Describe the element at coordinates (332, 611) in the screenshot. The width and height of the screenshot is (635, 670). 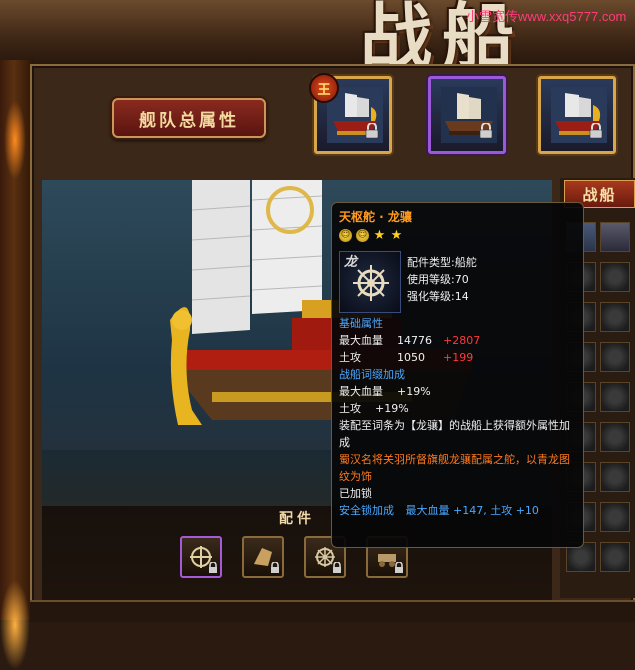
I see `frame-bottom-edge` at that location.